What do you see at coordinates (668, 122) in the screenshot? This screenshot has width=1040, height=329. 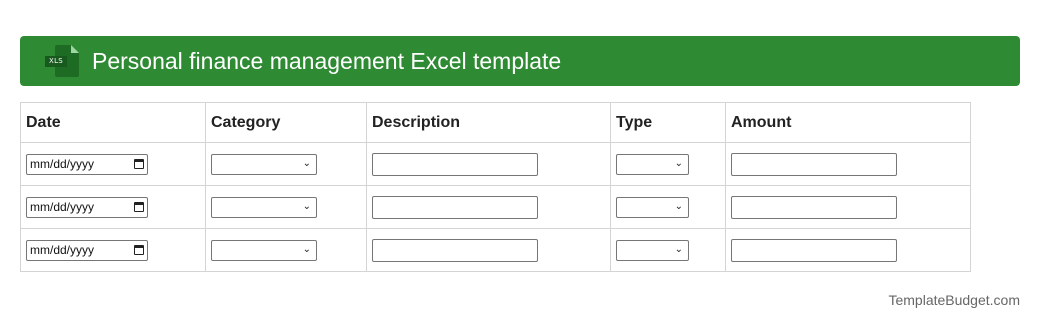 I see `column-header-type: Type` at bounding box center [668, 122].